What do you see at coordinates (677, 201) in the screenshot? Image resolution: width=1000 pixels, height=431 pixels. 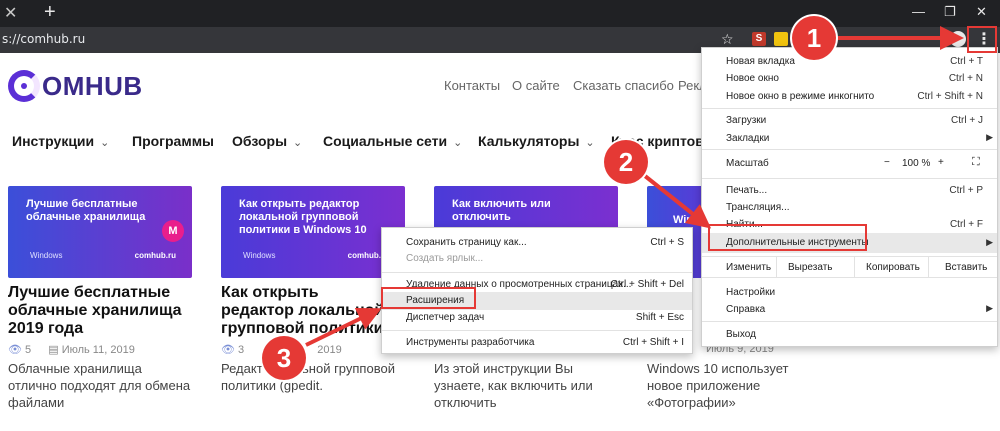 I see `arrow-step2` at bounding box center [677, 201].